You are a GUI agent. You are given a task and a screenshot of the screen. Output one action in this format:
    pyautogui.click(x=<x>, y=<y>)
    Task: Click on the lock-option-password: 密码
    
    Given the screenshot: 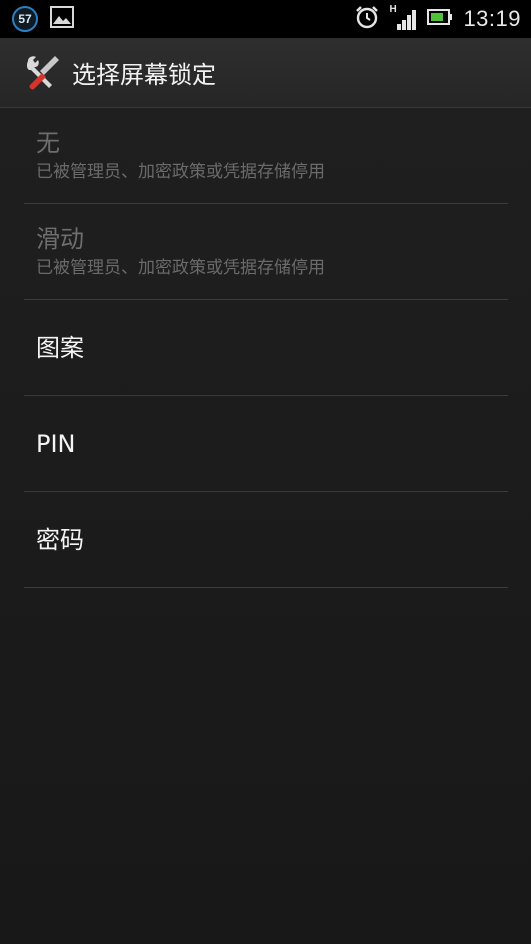 What is the action you would take?
    pyautogui.click(x=266, y=540)
    